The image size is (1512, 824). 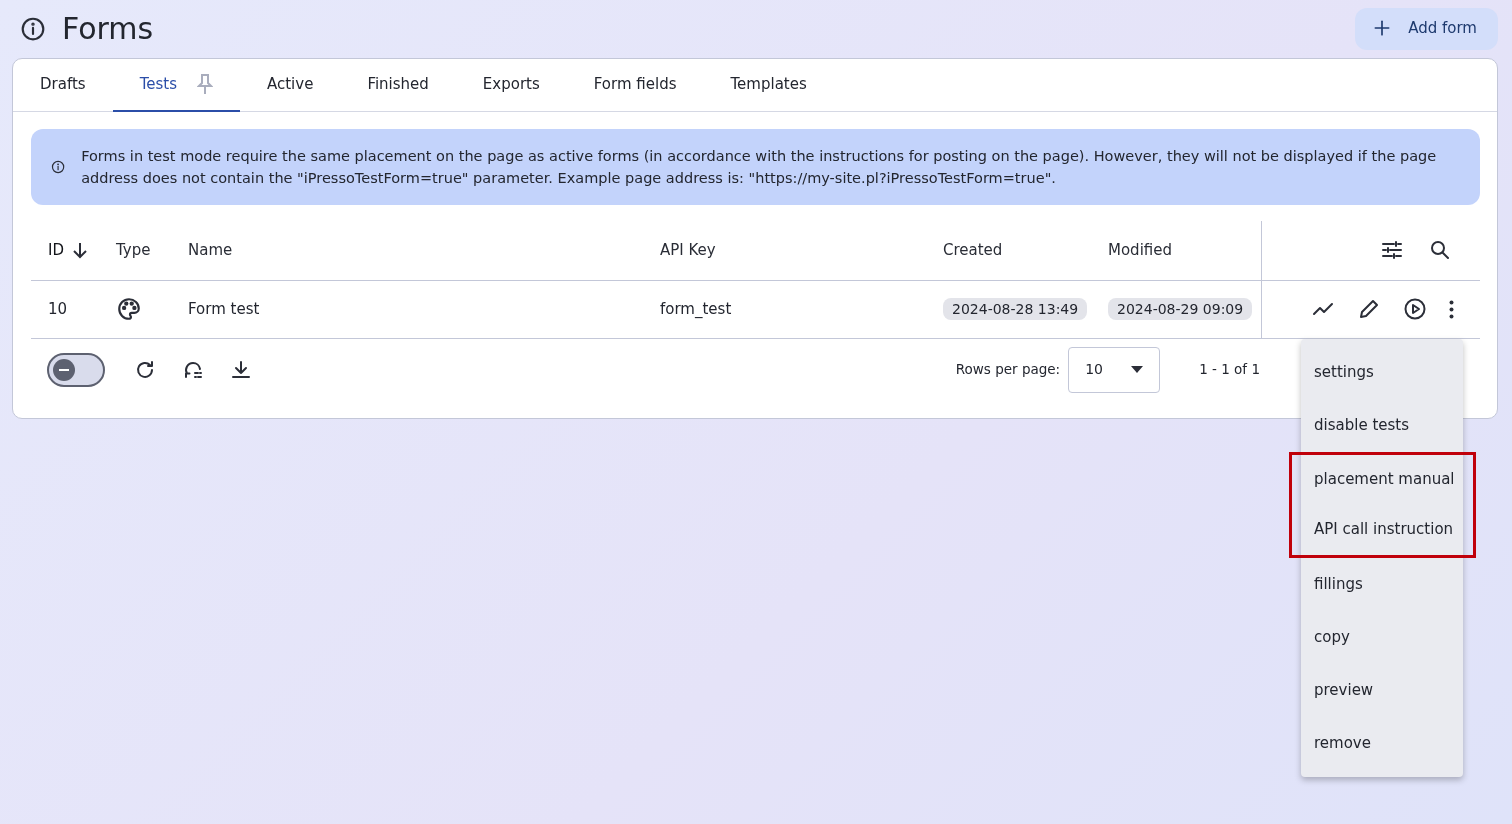 What do you see at coordinates (398, 85) in the screenshot?
I see `tab: Finished` at bounding box center [398, 85].